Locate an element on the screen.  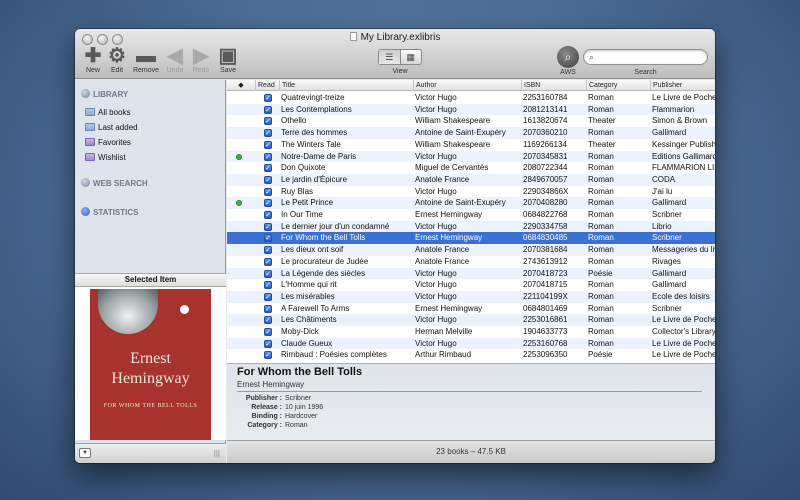
cell-title: A Farewell To Arms is located at coordinates (315, 308).